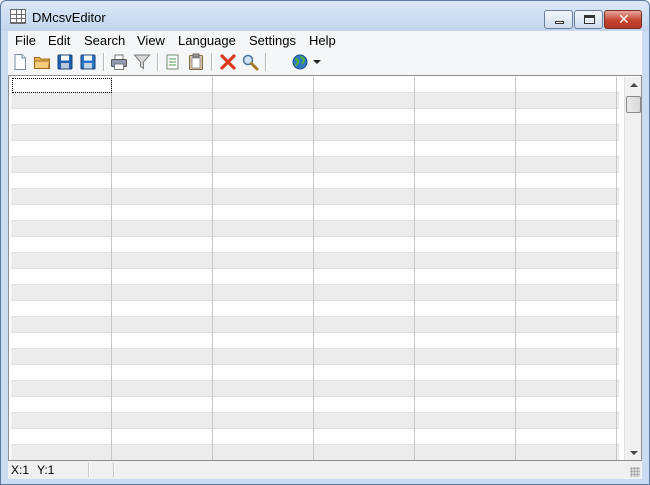  I want to click on status-x: X:1, so click(20, 470).